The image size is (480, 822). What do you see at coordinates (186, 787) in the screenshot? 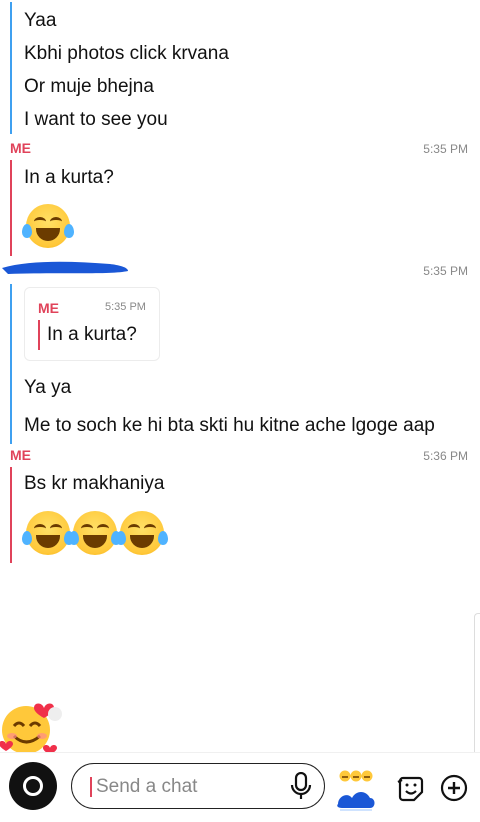
I see `chat-input` at bounding box center [186, 787].